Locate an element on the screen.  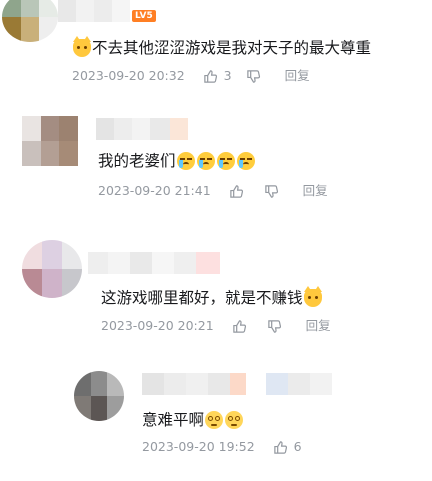
comment-meta: 2023-09-20 21:41 回复 is located at coordinates (213, 191).